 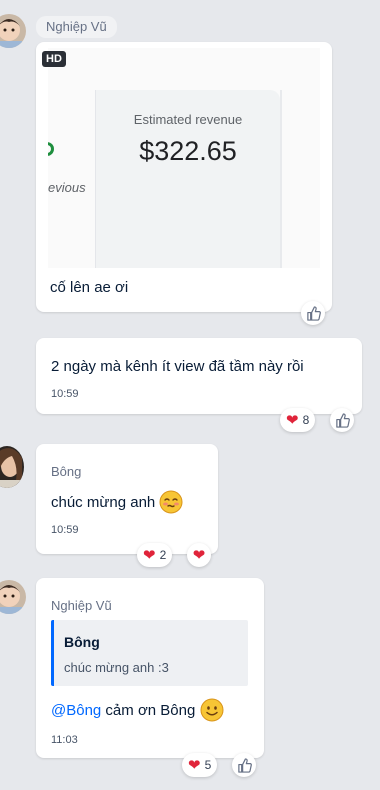 I want to click on message-text-content: chúc mừng anh, so click(x=103, y=502).